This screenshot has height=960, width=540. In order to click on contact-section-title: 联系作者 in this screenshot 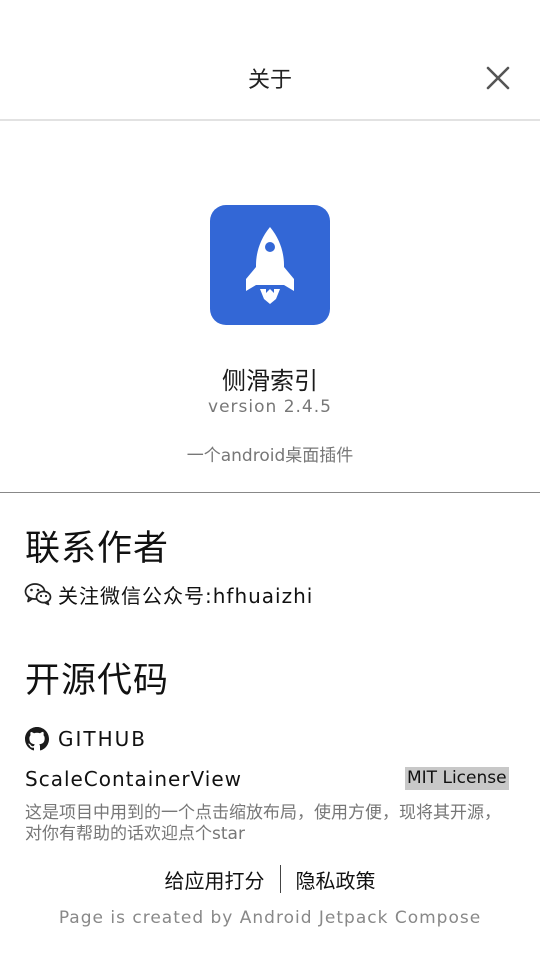, I will do `click(97, 549)`.